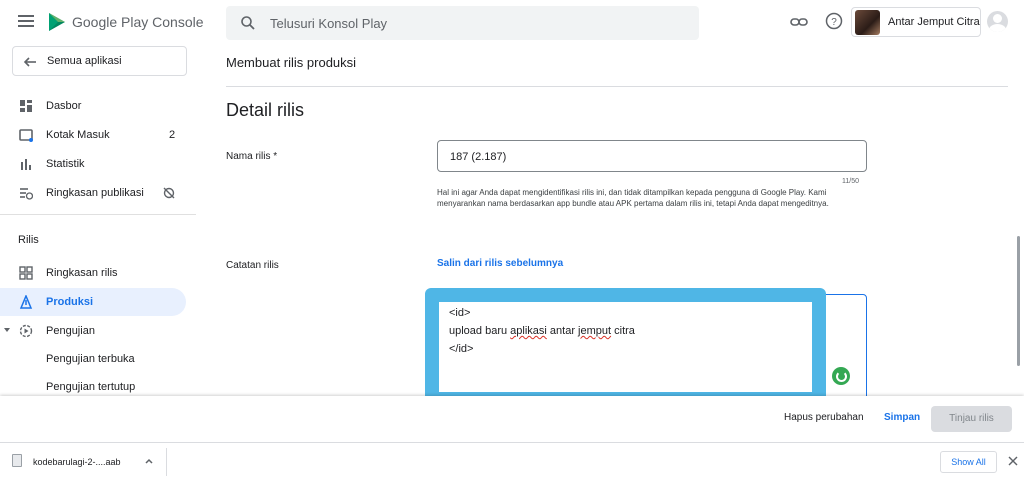 Image resolution: width=1024 pixels, height=480 pixels. Describe the element at coordinates (850, 181) in the screenshot. I see `char-counter: 11/50` at that location.